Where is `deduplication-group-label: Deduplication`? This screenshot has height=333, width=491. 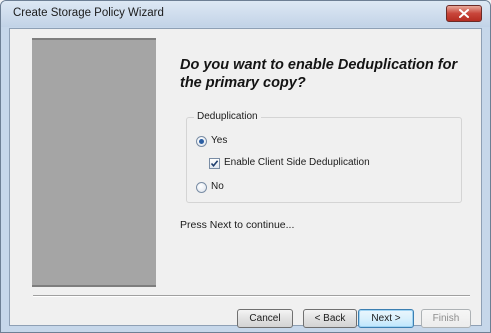
deduplication-group-label: Deduplication is located at coordinates (227, 116).